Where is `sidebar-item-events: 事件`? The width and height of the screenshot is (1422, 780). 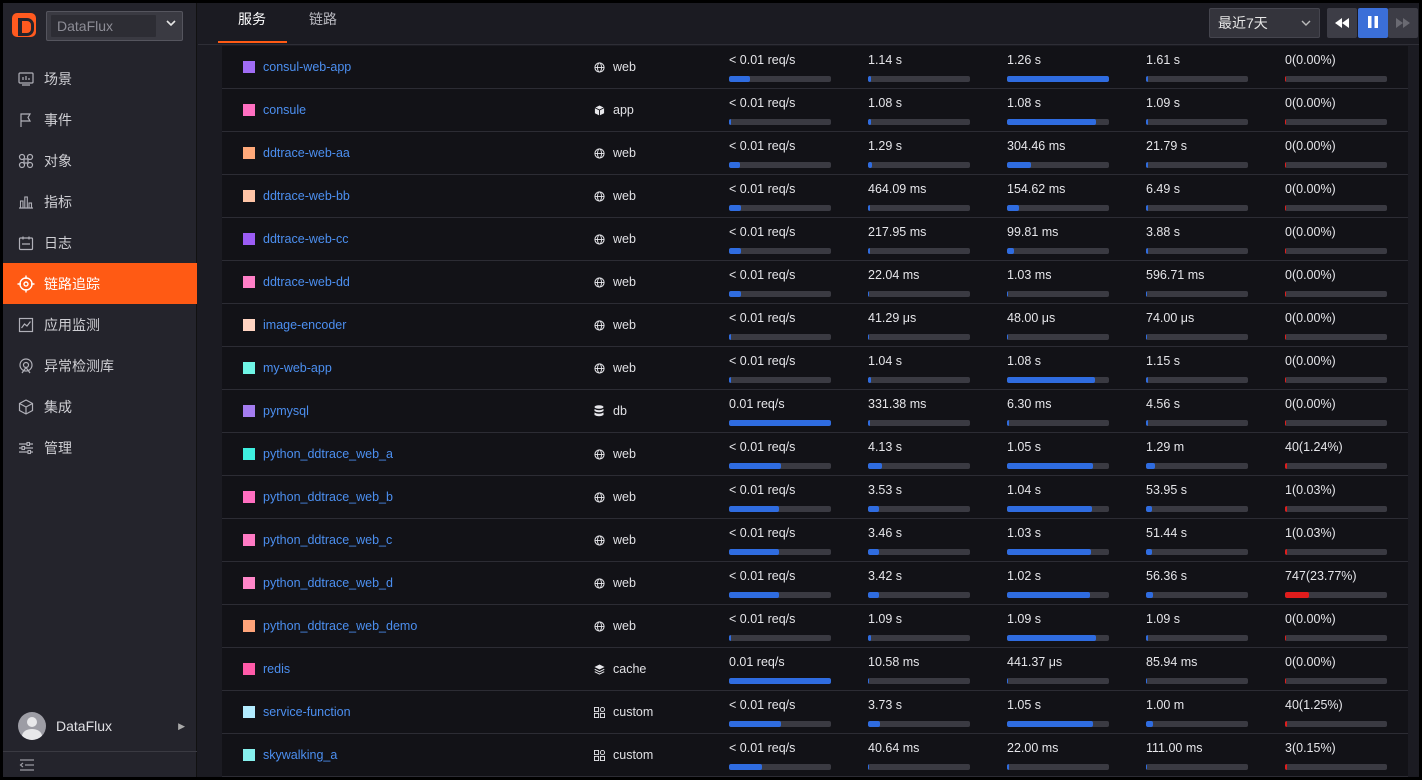
sidebar-item-events: 事件 is located at coordinates (100, 119).